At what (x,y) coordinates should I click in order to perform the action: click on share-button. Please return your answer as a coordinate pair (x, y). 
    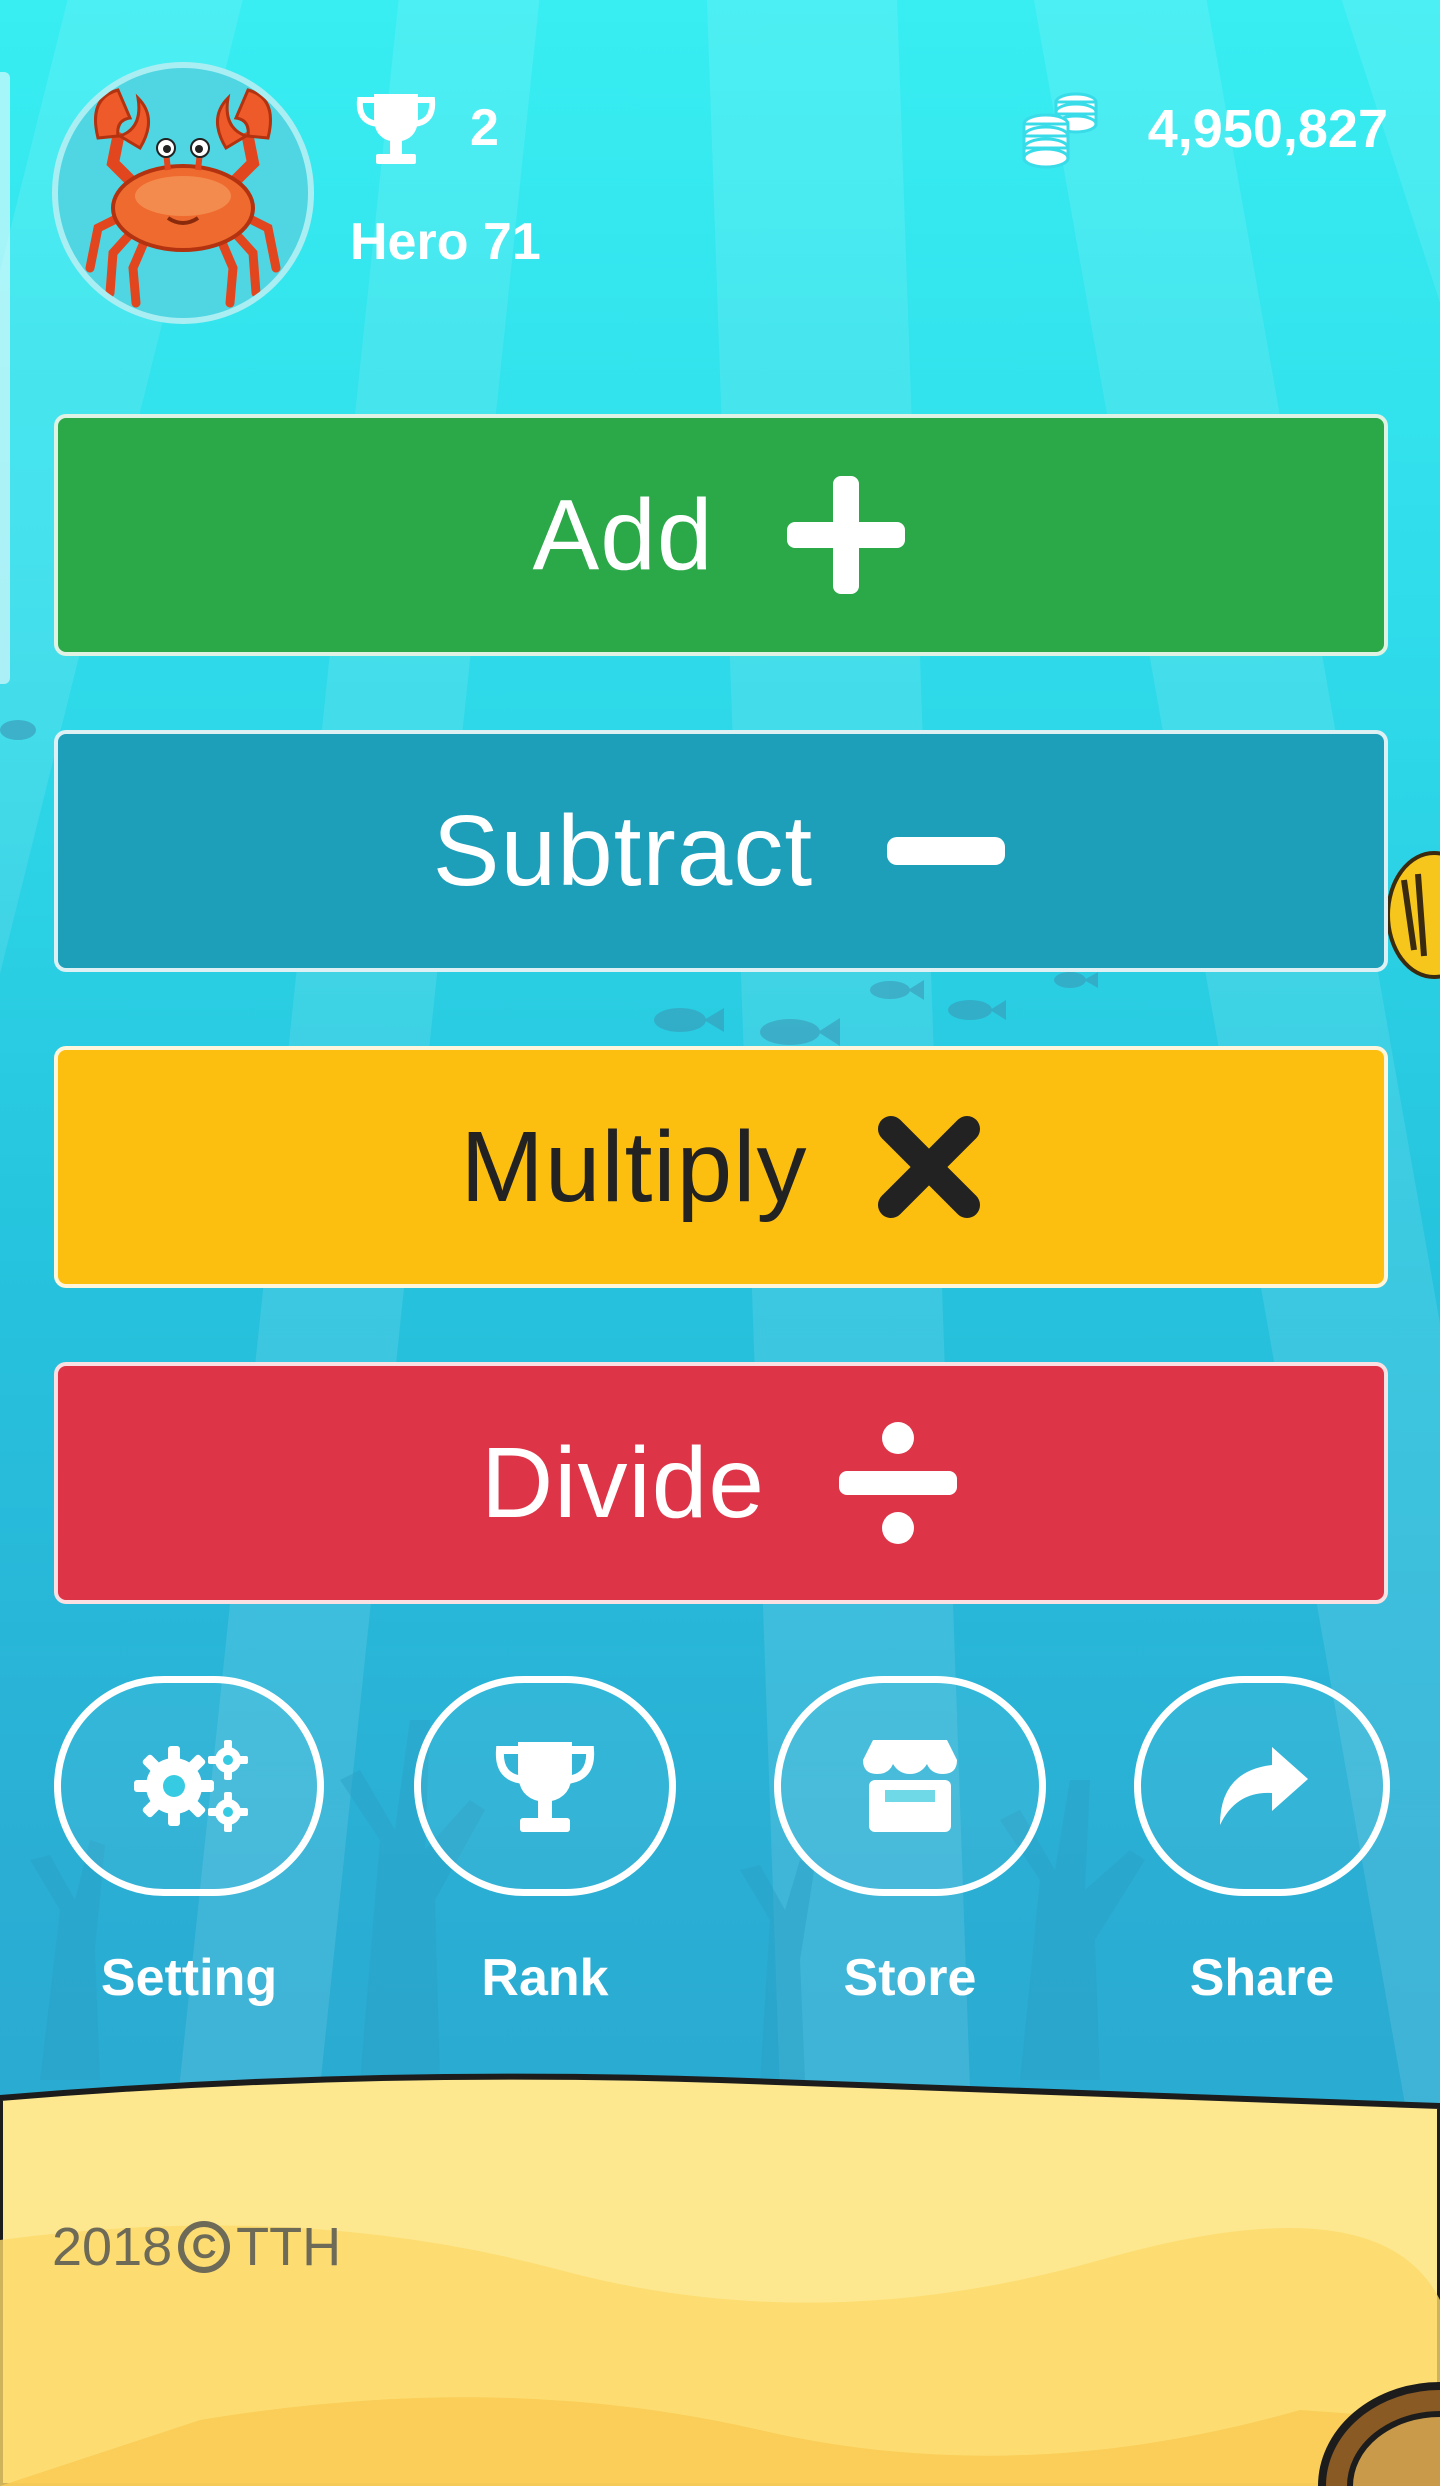
    Looking at the image, I should click on (1262, 1786).